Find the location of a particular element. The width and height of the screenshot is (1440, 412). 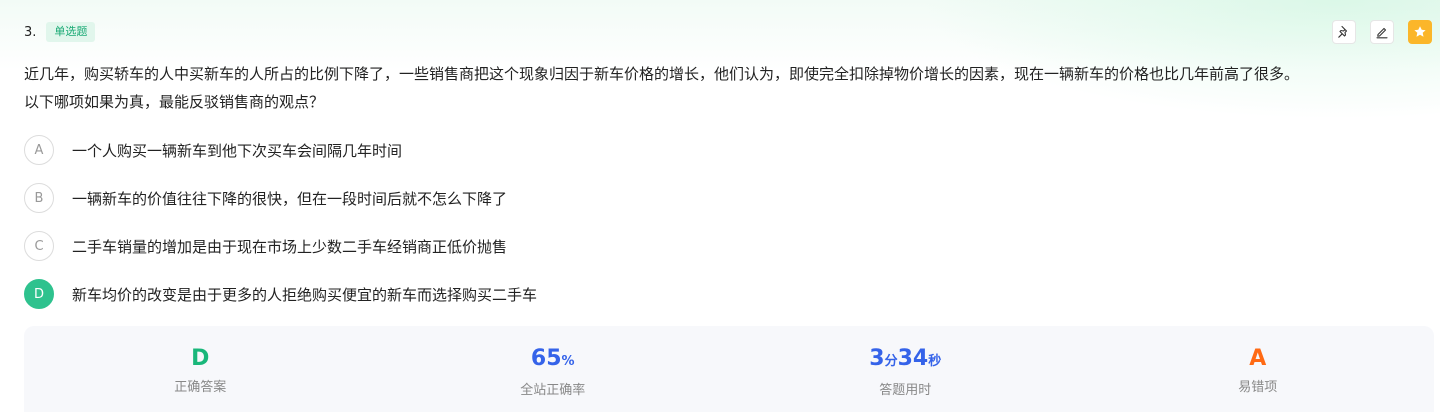

stat-correct-answer: D 正确答案 is located at coordinates (200, 369).